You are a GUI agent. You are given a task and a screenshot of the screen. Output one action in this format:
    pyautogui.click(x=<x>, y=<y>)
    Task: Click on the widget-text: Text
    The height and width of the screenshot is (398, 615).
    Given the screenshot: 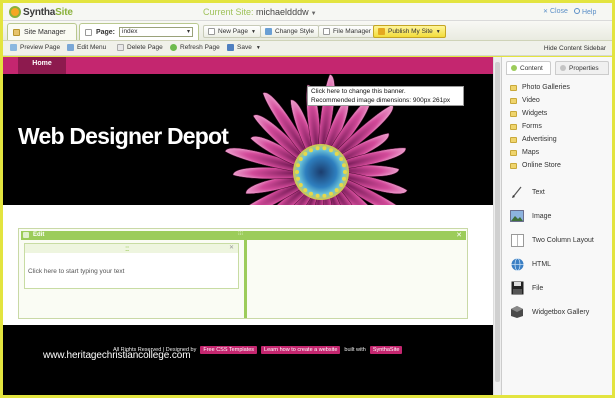 What is the action you would take?
    pyautogui.click(x=527, y=192)
    